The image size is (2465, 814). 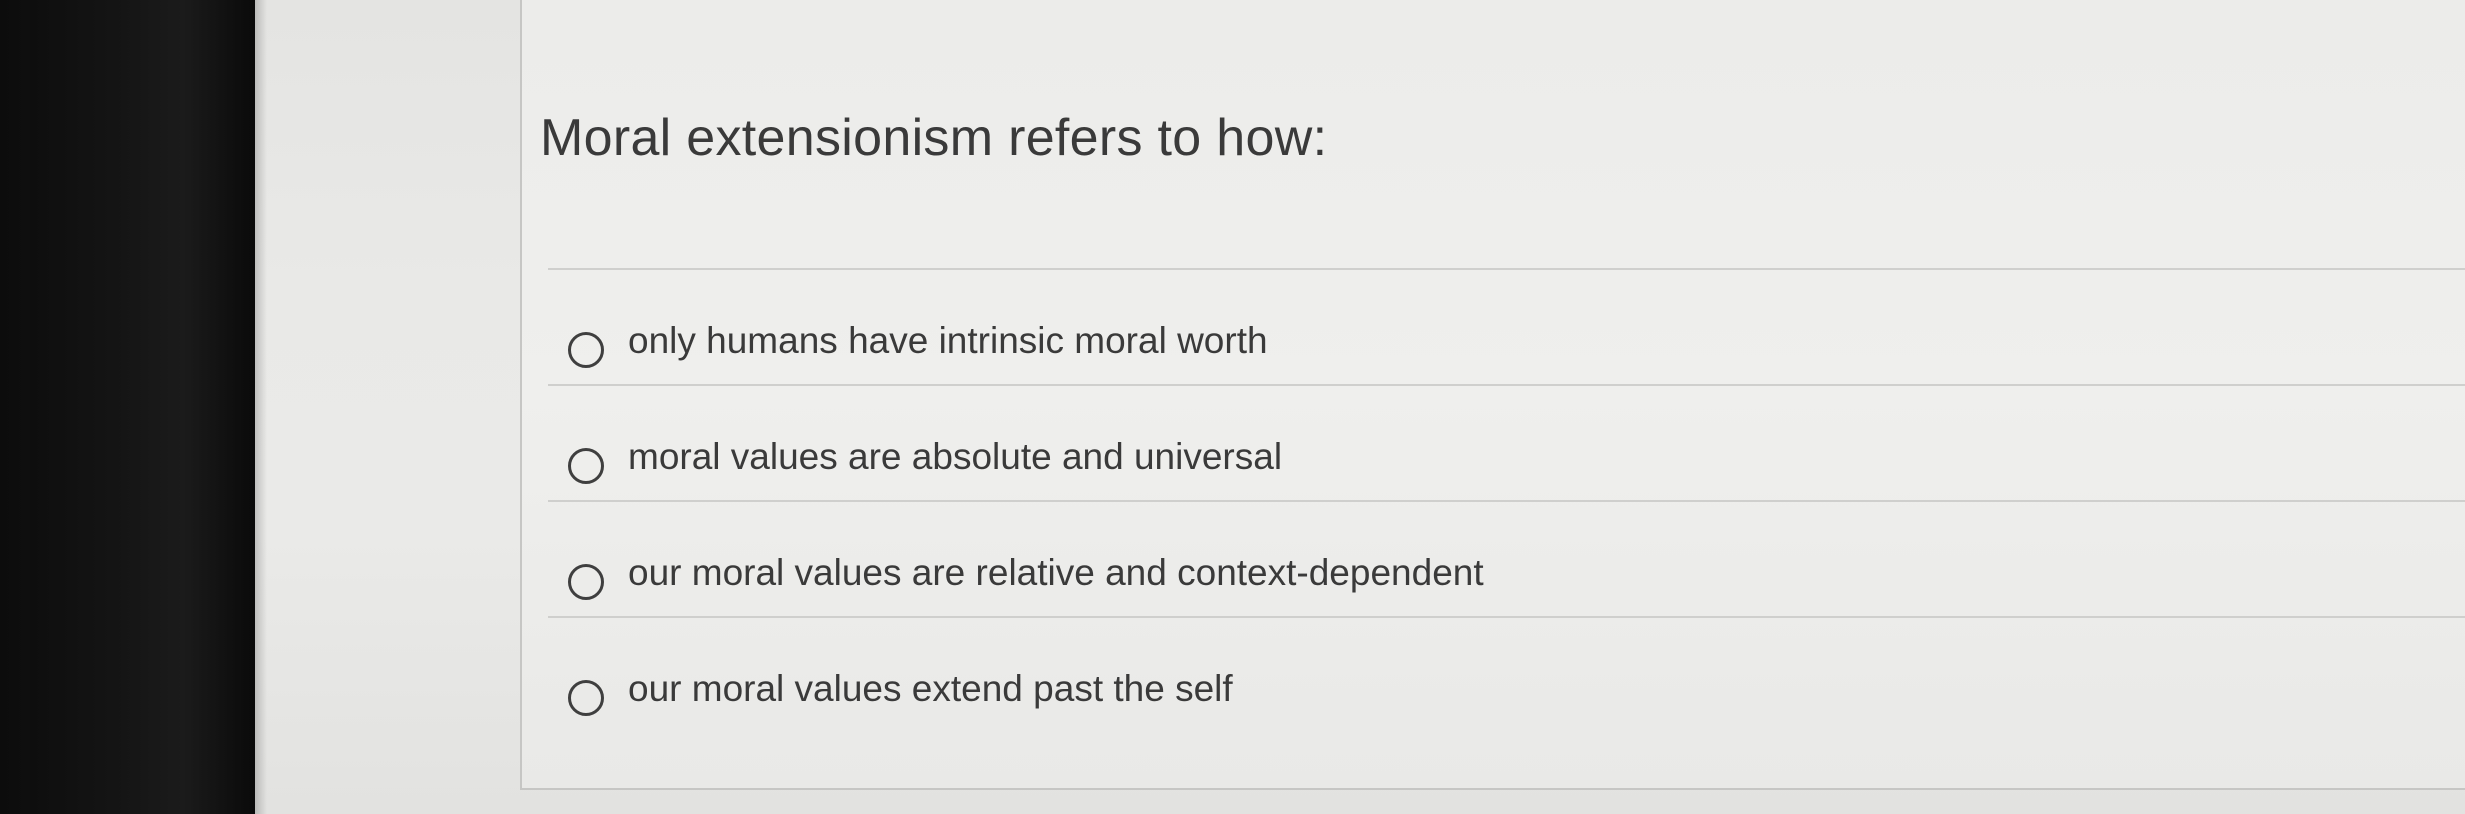 What do you see at coordinates (1506, 328) in the screenshot?
I see `answer-option-1: only humans have intrinsic moral worth` at bounding box center [1506, 328].